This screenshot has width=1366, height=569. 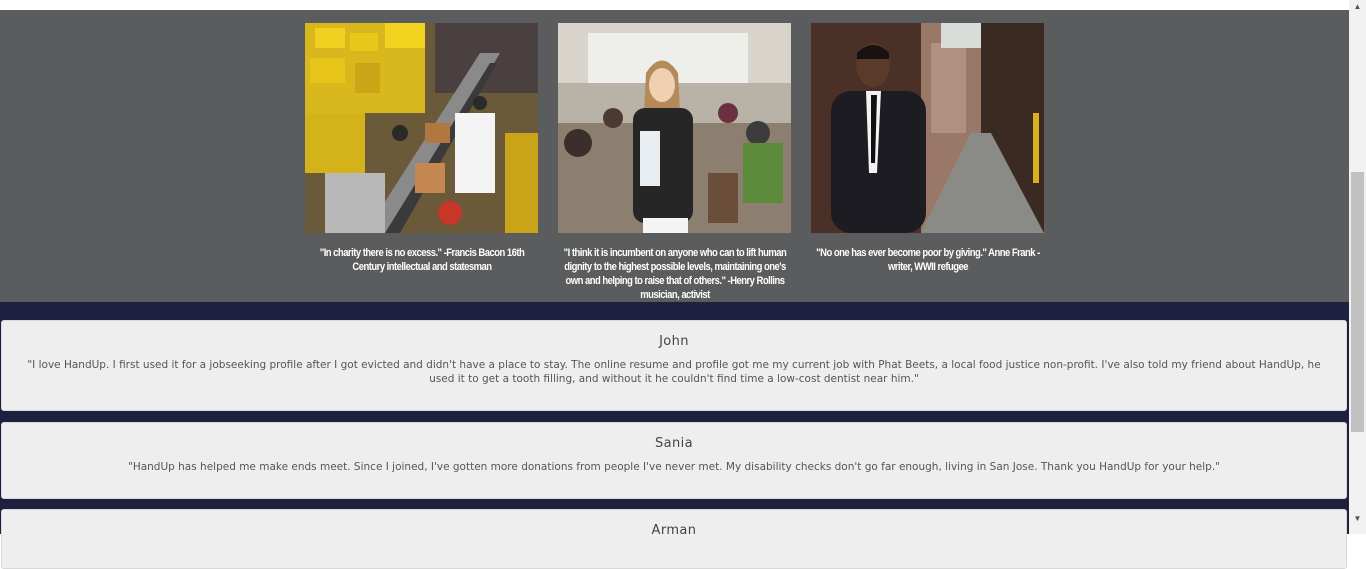 What do you see at coordinates (1357, 302) in the screenshot?
I see `scrollbar-thumb` at bounding box center [1357, 302].